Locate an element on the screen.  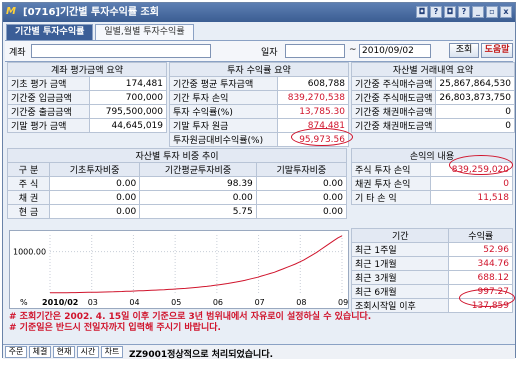
row-value: 700,000 is located at coordinates (128, 97).